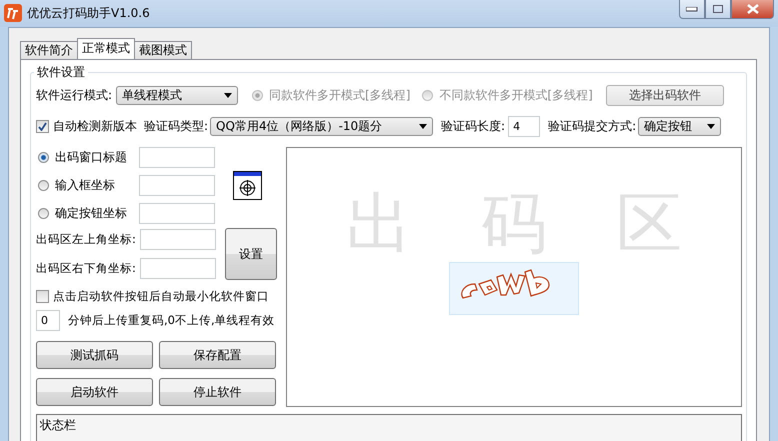 The width and height of the screenshot is (778, 441). I want to click on crosshair-target-icon, so click(247, 185).